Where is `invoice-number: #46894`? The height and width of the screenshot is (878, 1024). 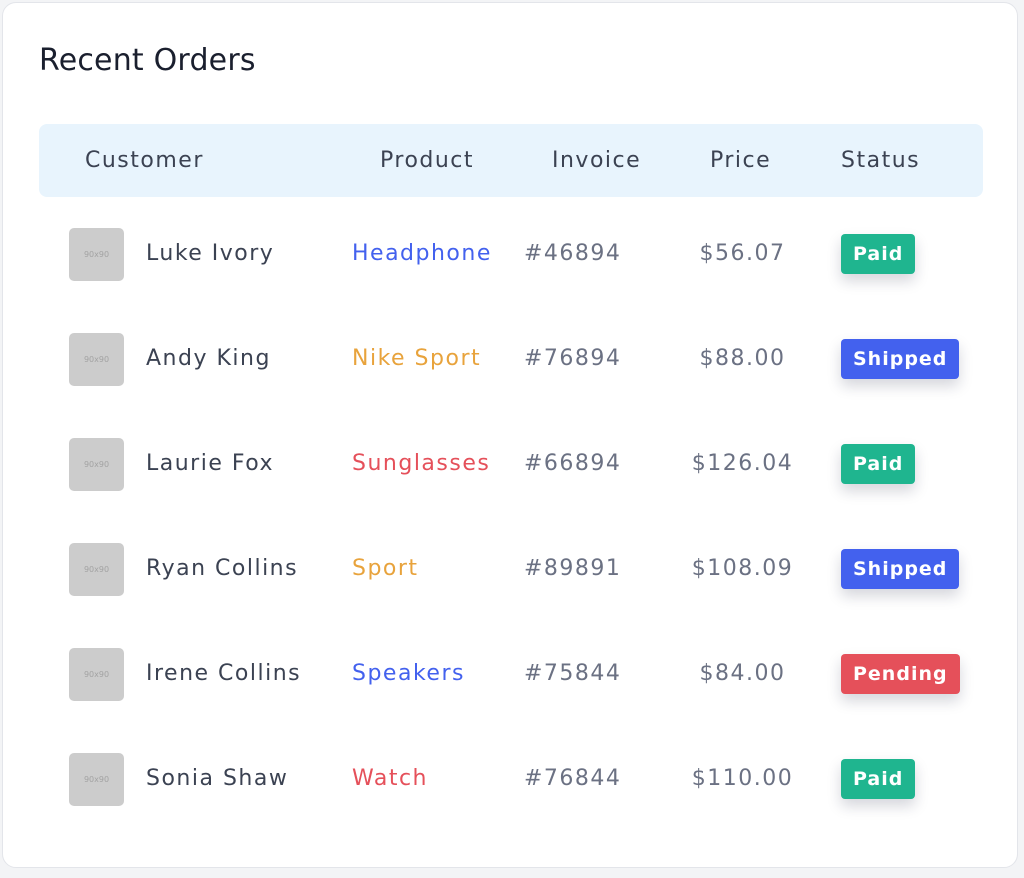 invoice-number: #46894 is located at coordinates (573, 253).